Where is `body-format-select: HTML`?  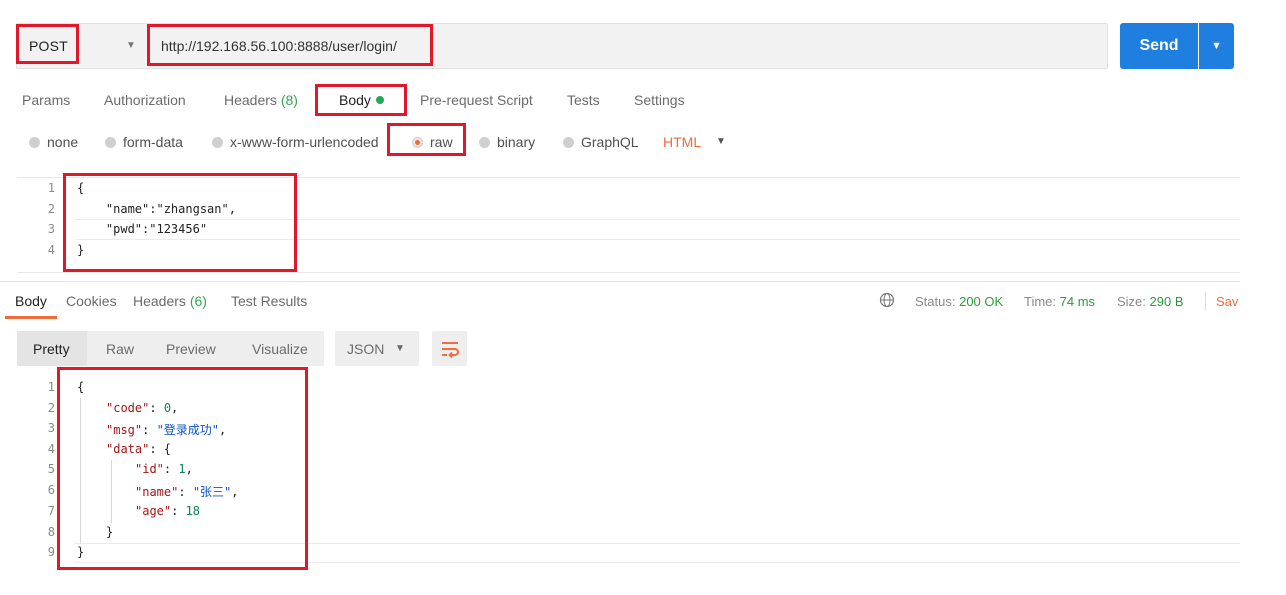 body-format-select: HTML is located at coordinates (682, 142).